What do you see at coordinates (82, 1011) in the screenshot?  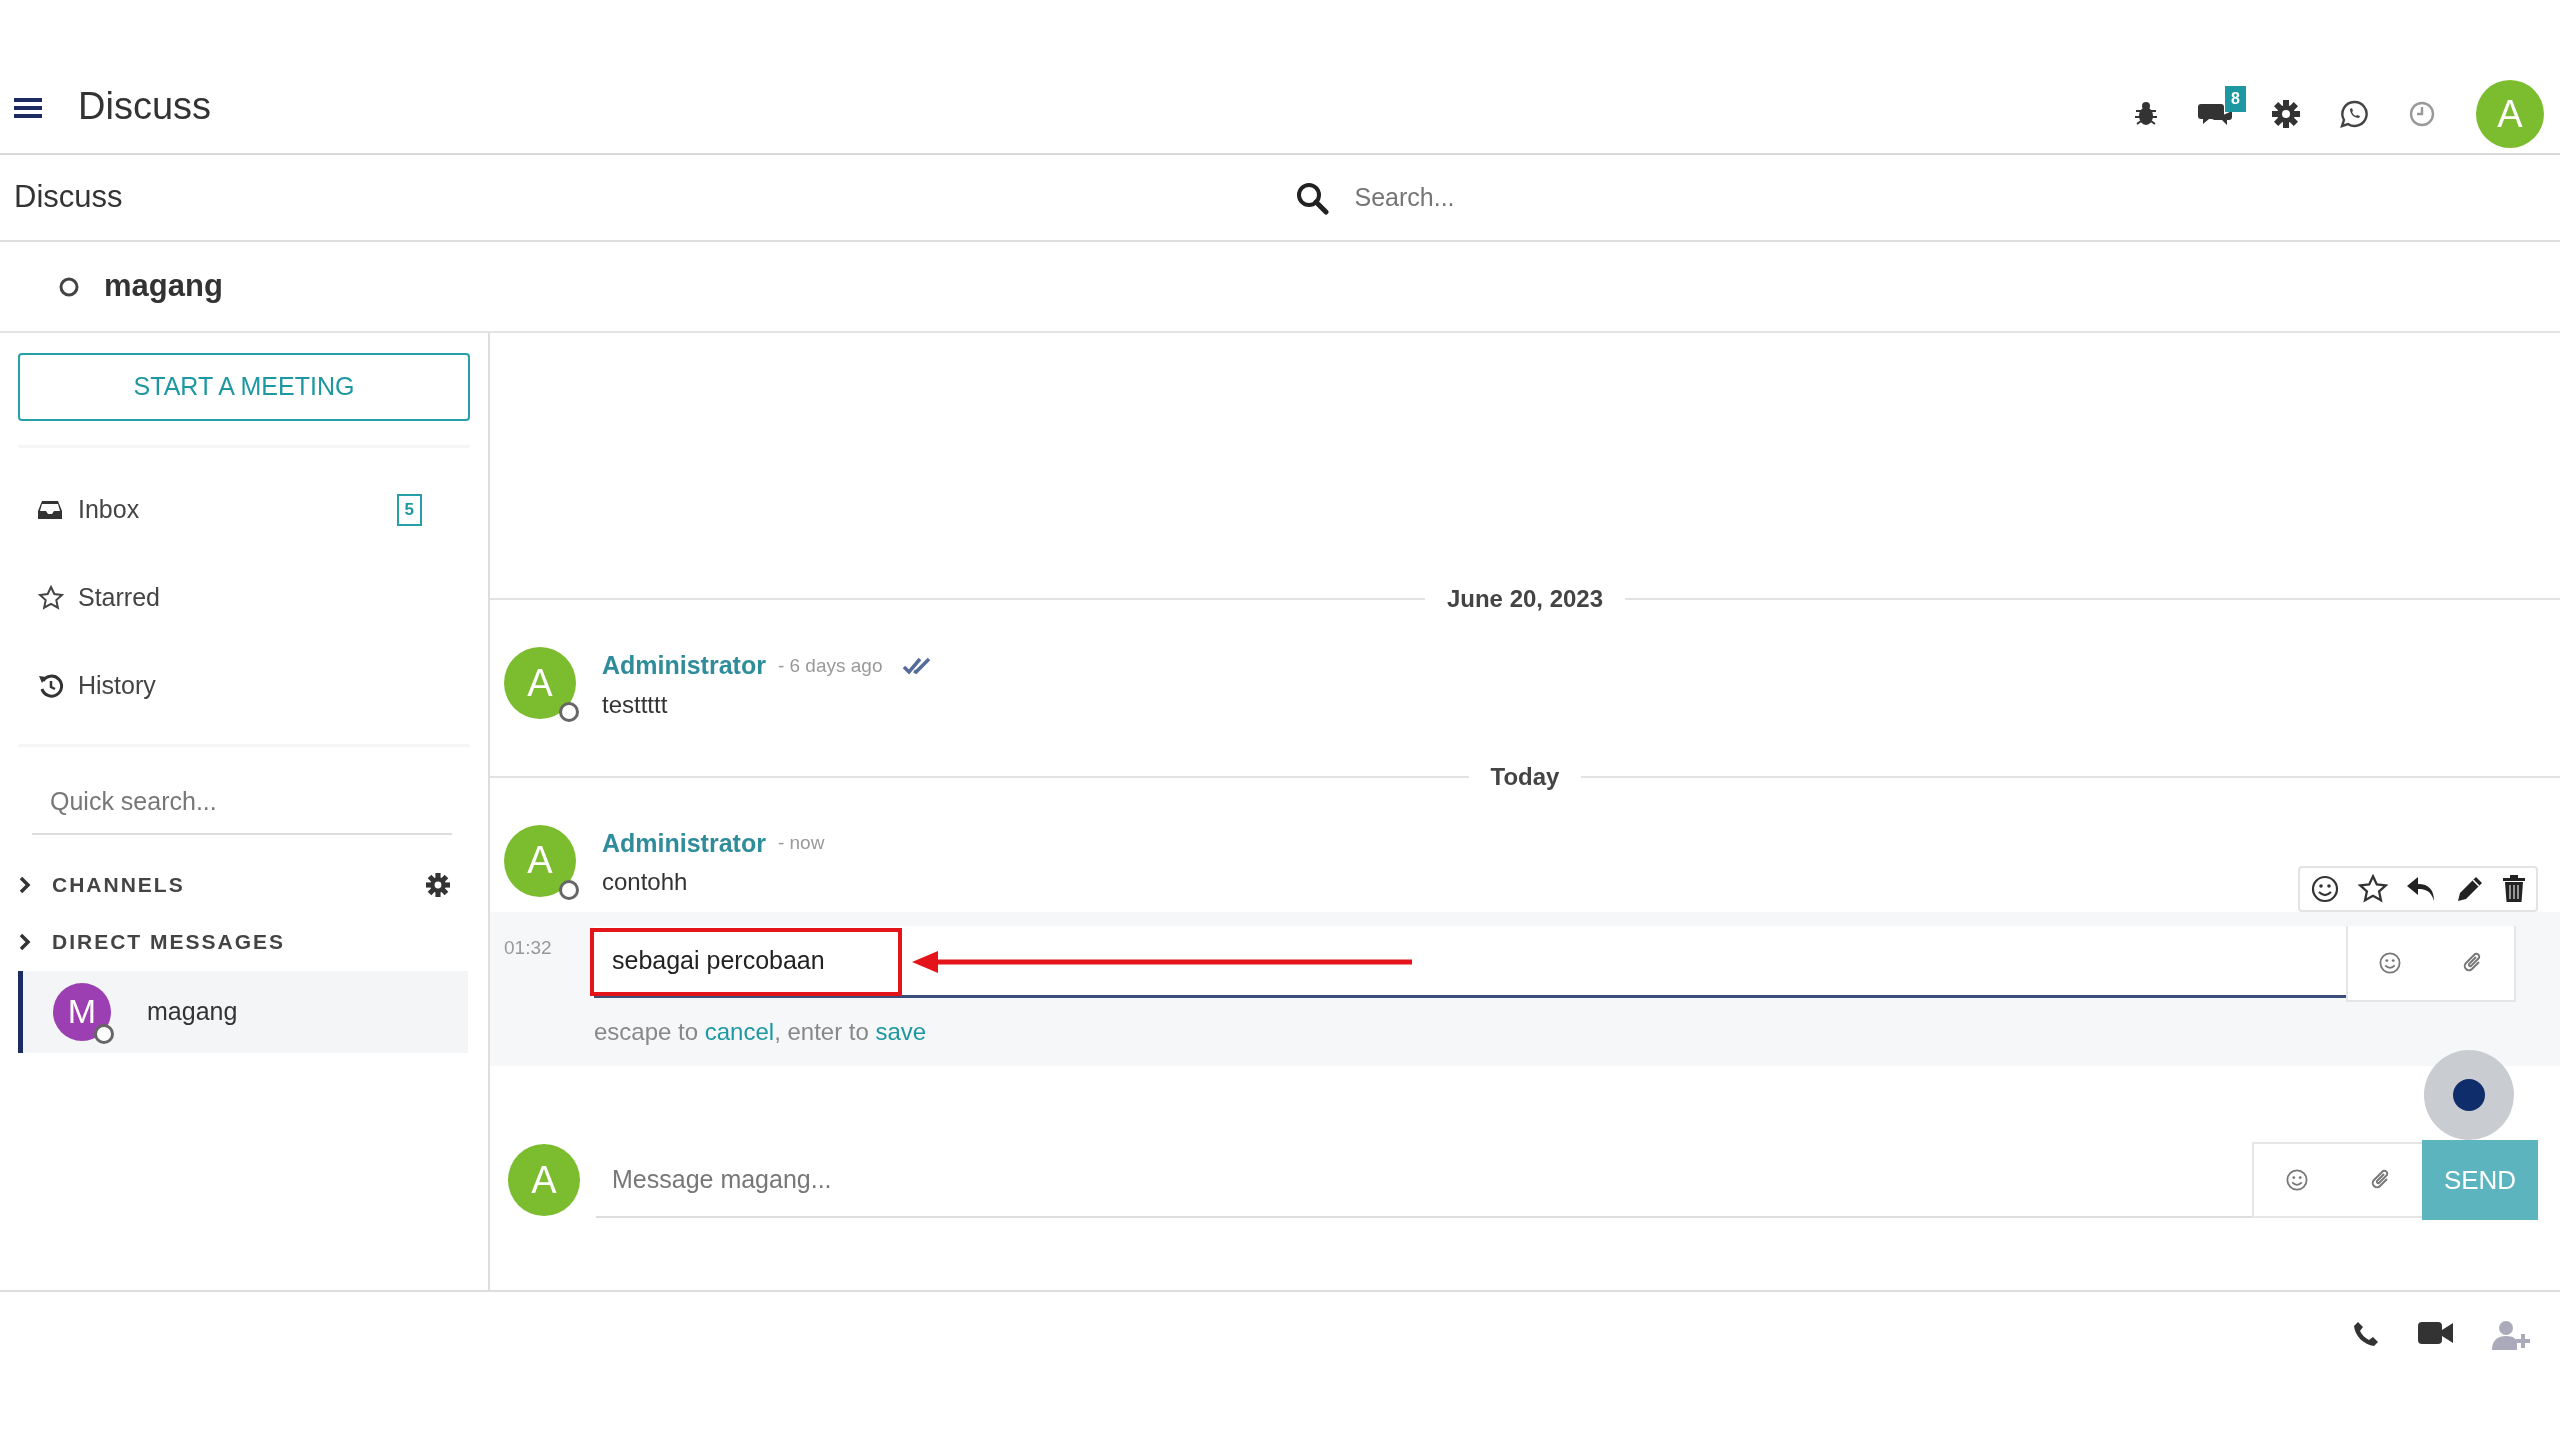 I see `avatar: M` at bounding box center [82, 1011].